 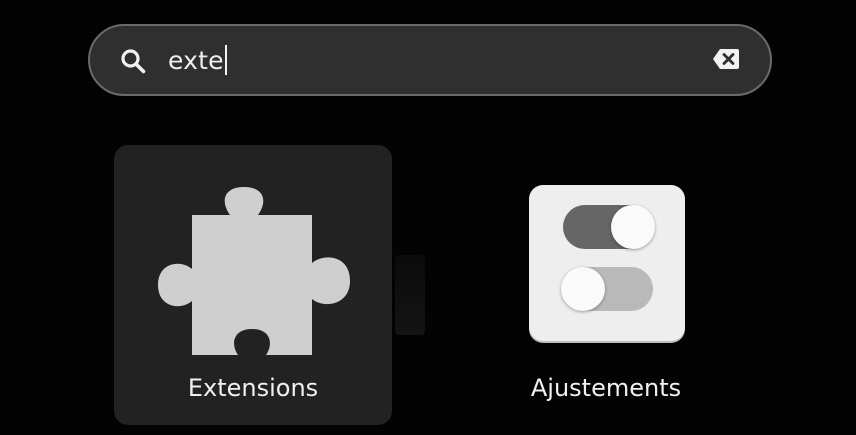 What do you see at coordinates (726, 59) in the screenshot?
I see `clear-input-icon` at bounding box center [726, 59].